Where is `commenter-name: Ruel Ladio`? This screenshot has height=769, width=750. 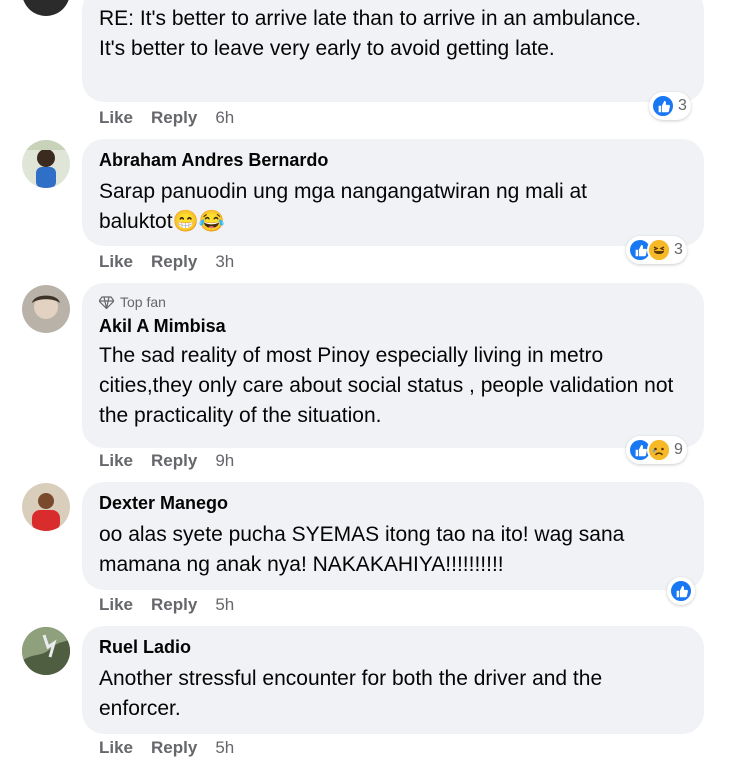 commenter-name: Ruel Ladio is located at coordinates (392, 647).